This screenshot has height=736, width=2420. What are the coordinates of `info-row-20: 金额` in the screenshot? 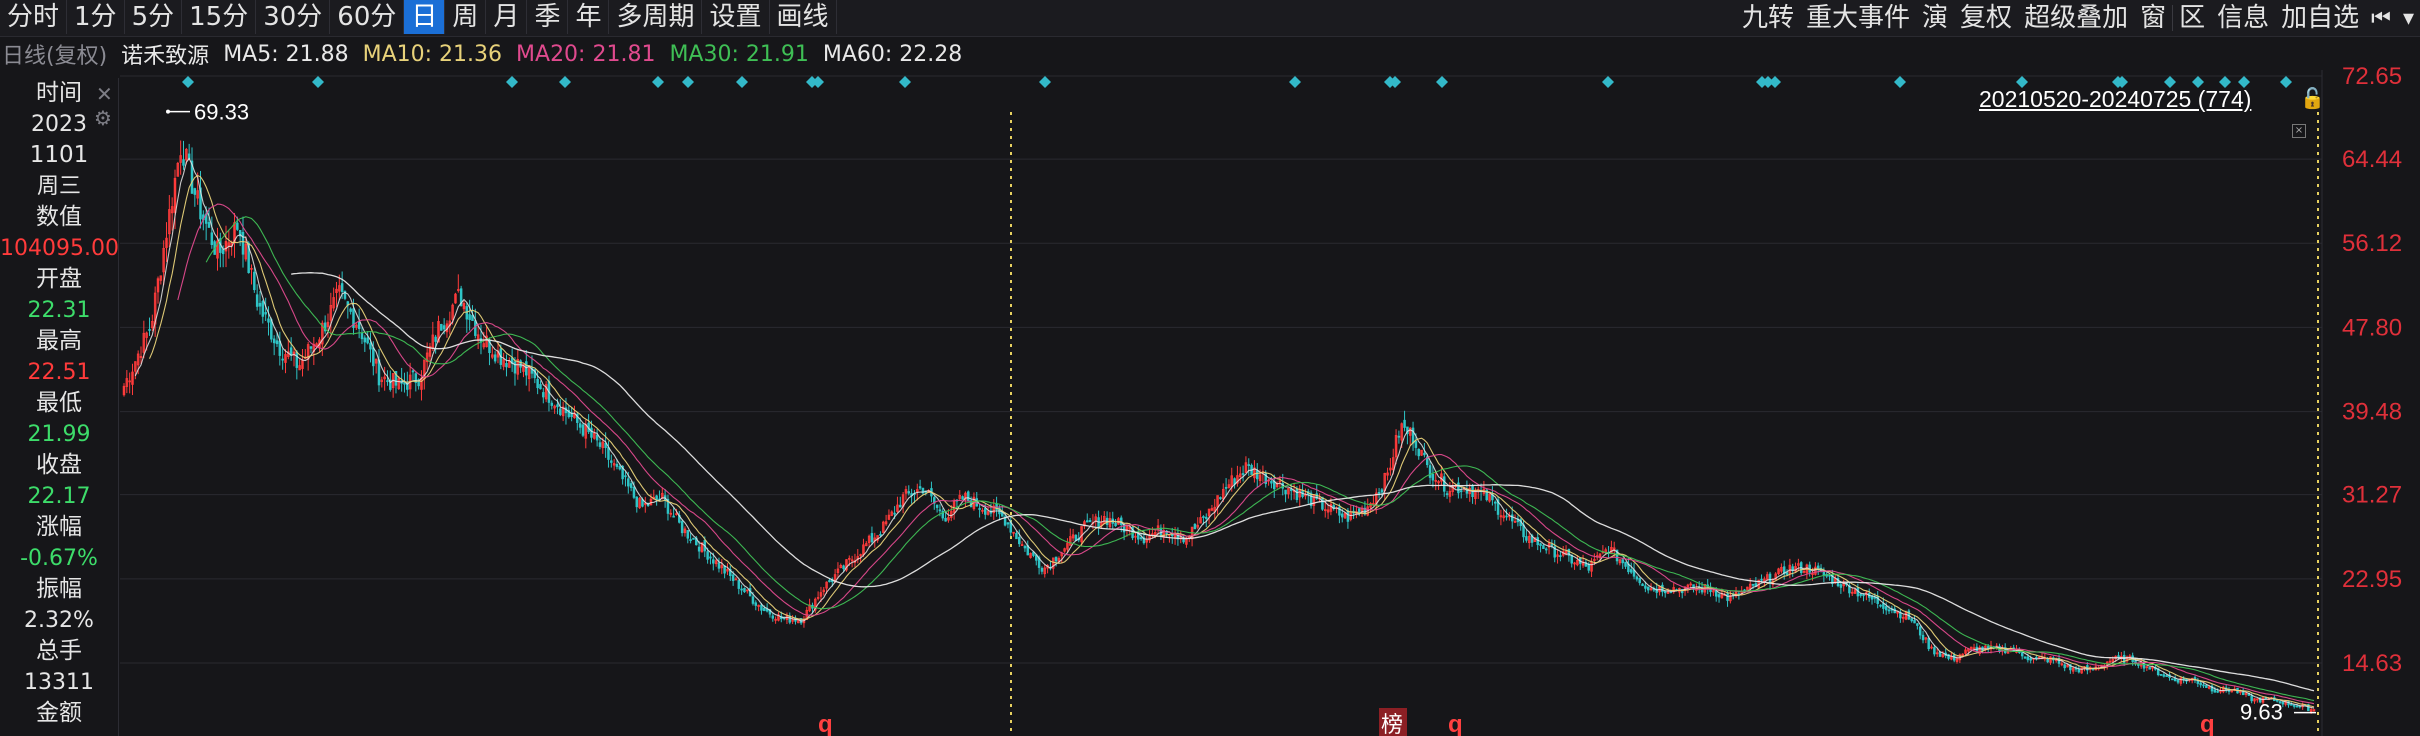 It's located at (59, 713).